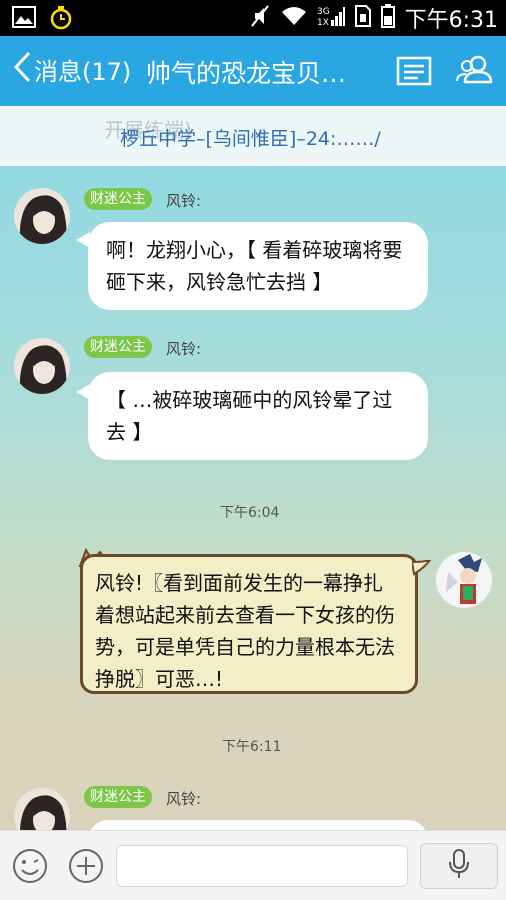 Image resolution: width=506 pixels, height=900 pixels. Describe the element at coordinates (83, 71) in the screenshot. I see `back-label: 消息(17)` at that location.